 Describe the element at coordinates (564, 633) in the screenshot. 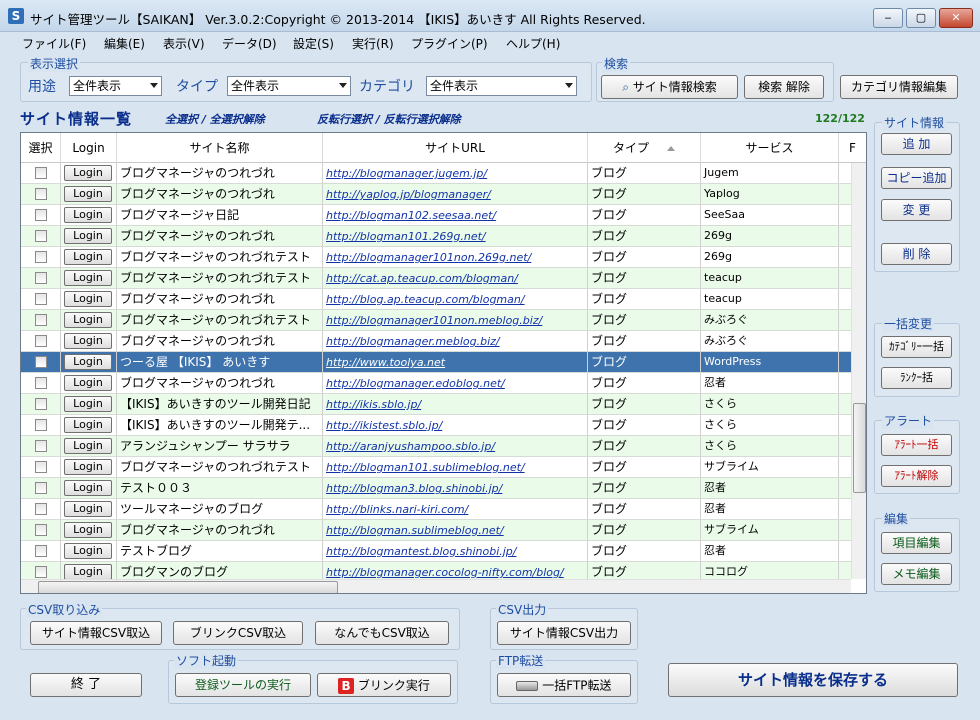

I see `site-csv-export-button: サイト情報CSV出力` at that location.